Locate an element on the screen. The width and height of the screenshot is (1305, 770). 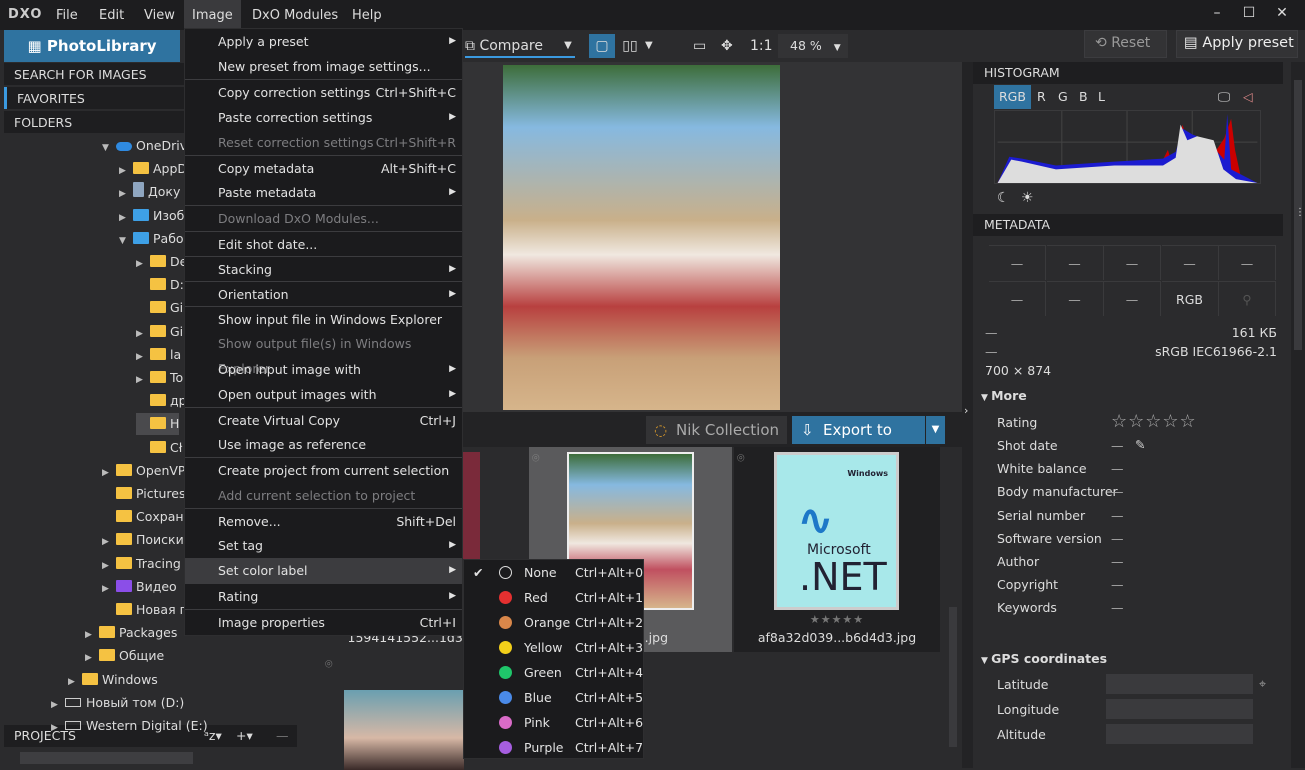
channel-b: B is located at coordinates (1083, 97).